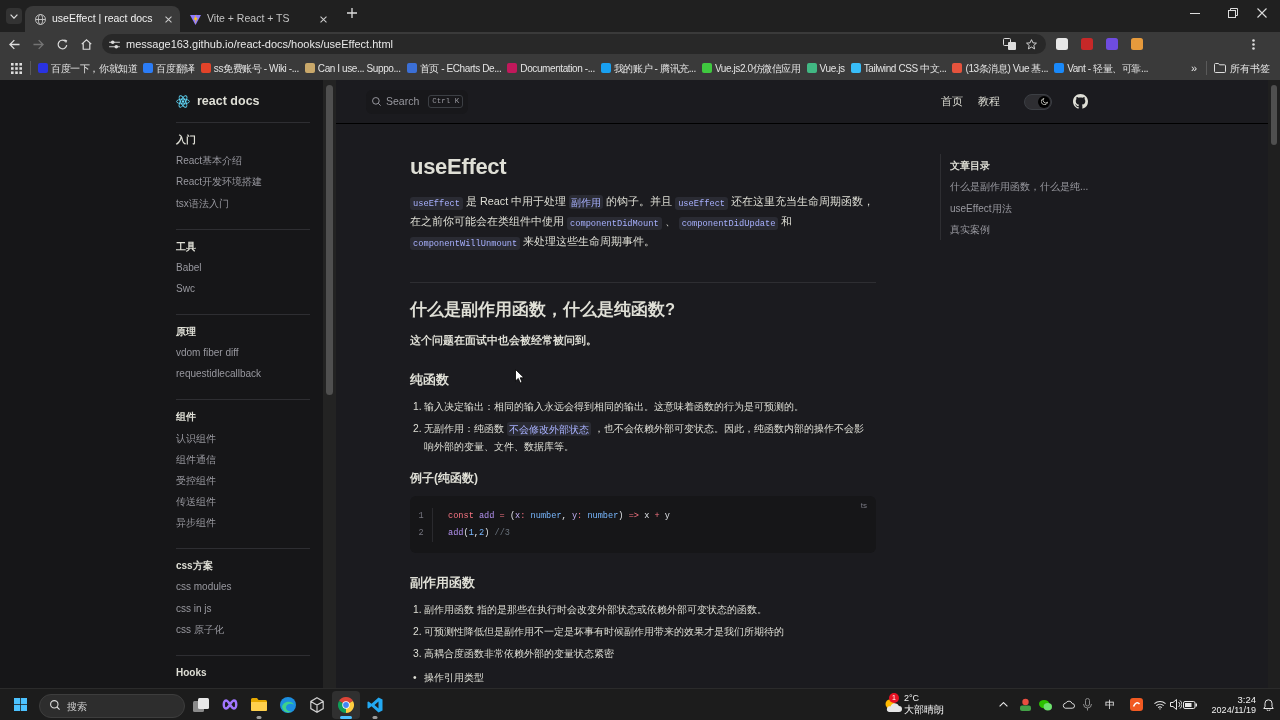  I want to click on sidebar-link: React开发环境搭建, so click(243, 182).